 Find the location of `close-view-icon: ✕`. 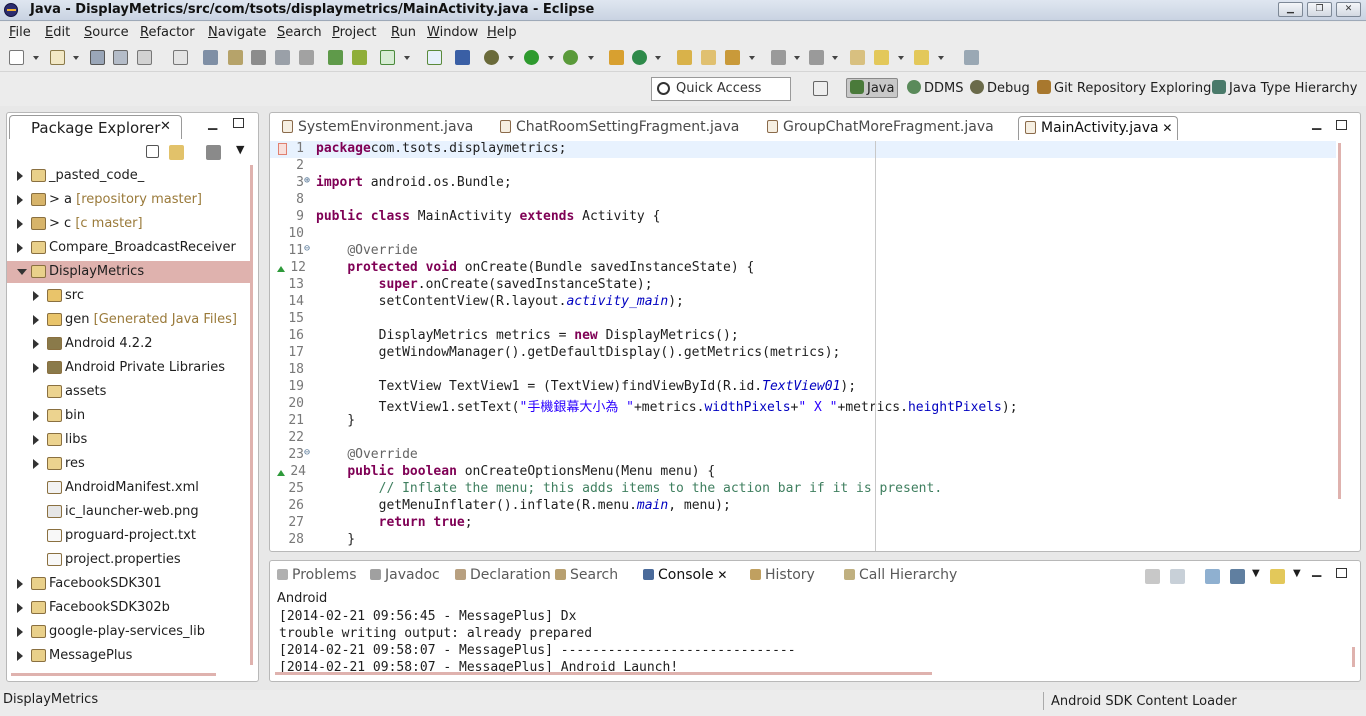

close-view-icon: ✕ is located at coordinates (165, 126).